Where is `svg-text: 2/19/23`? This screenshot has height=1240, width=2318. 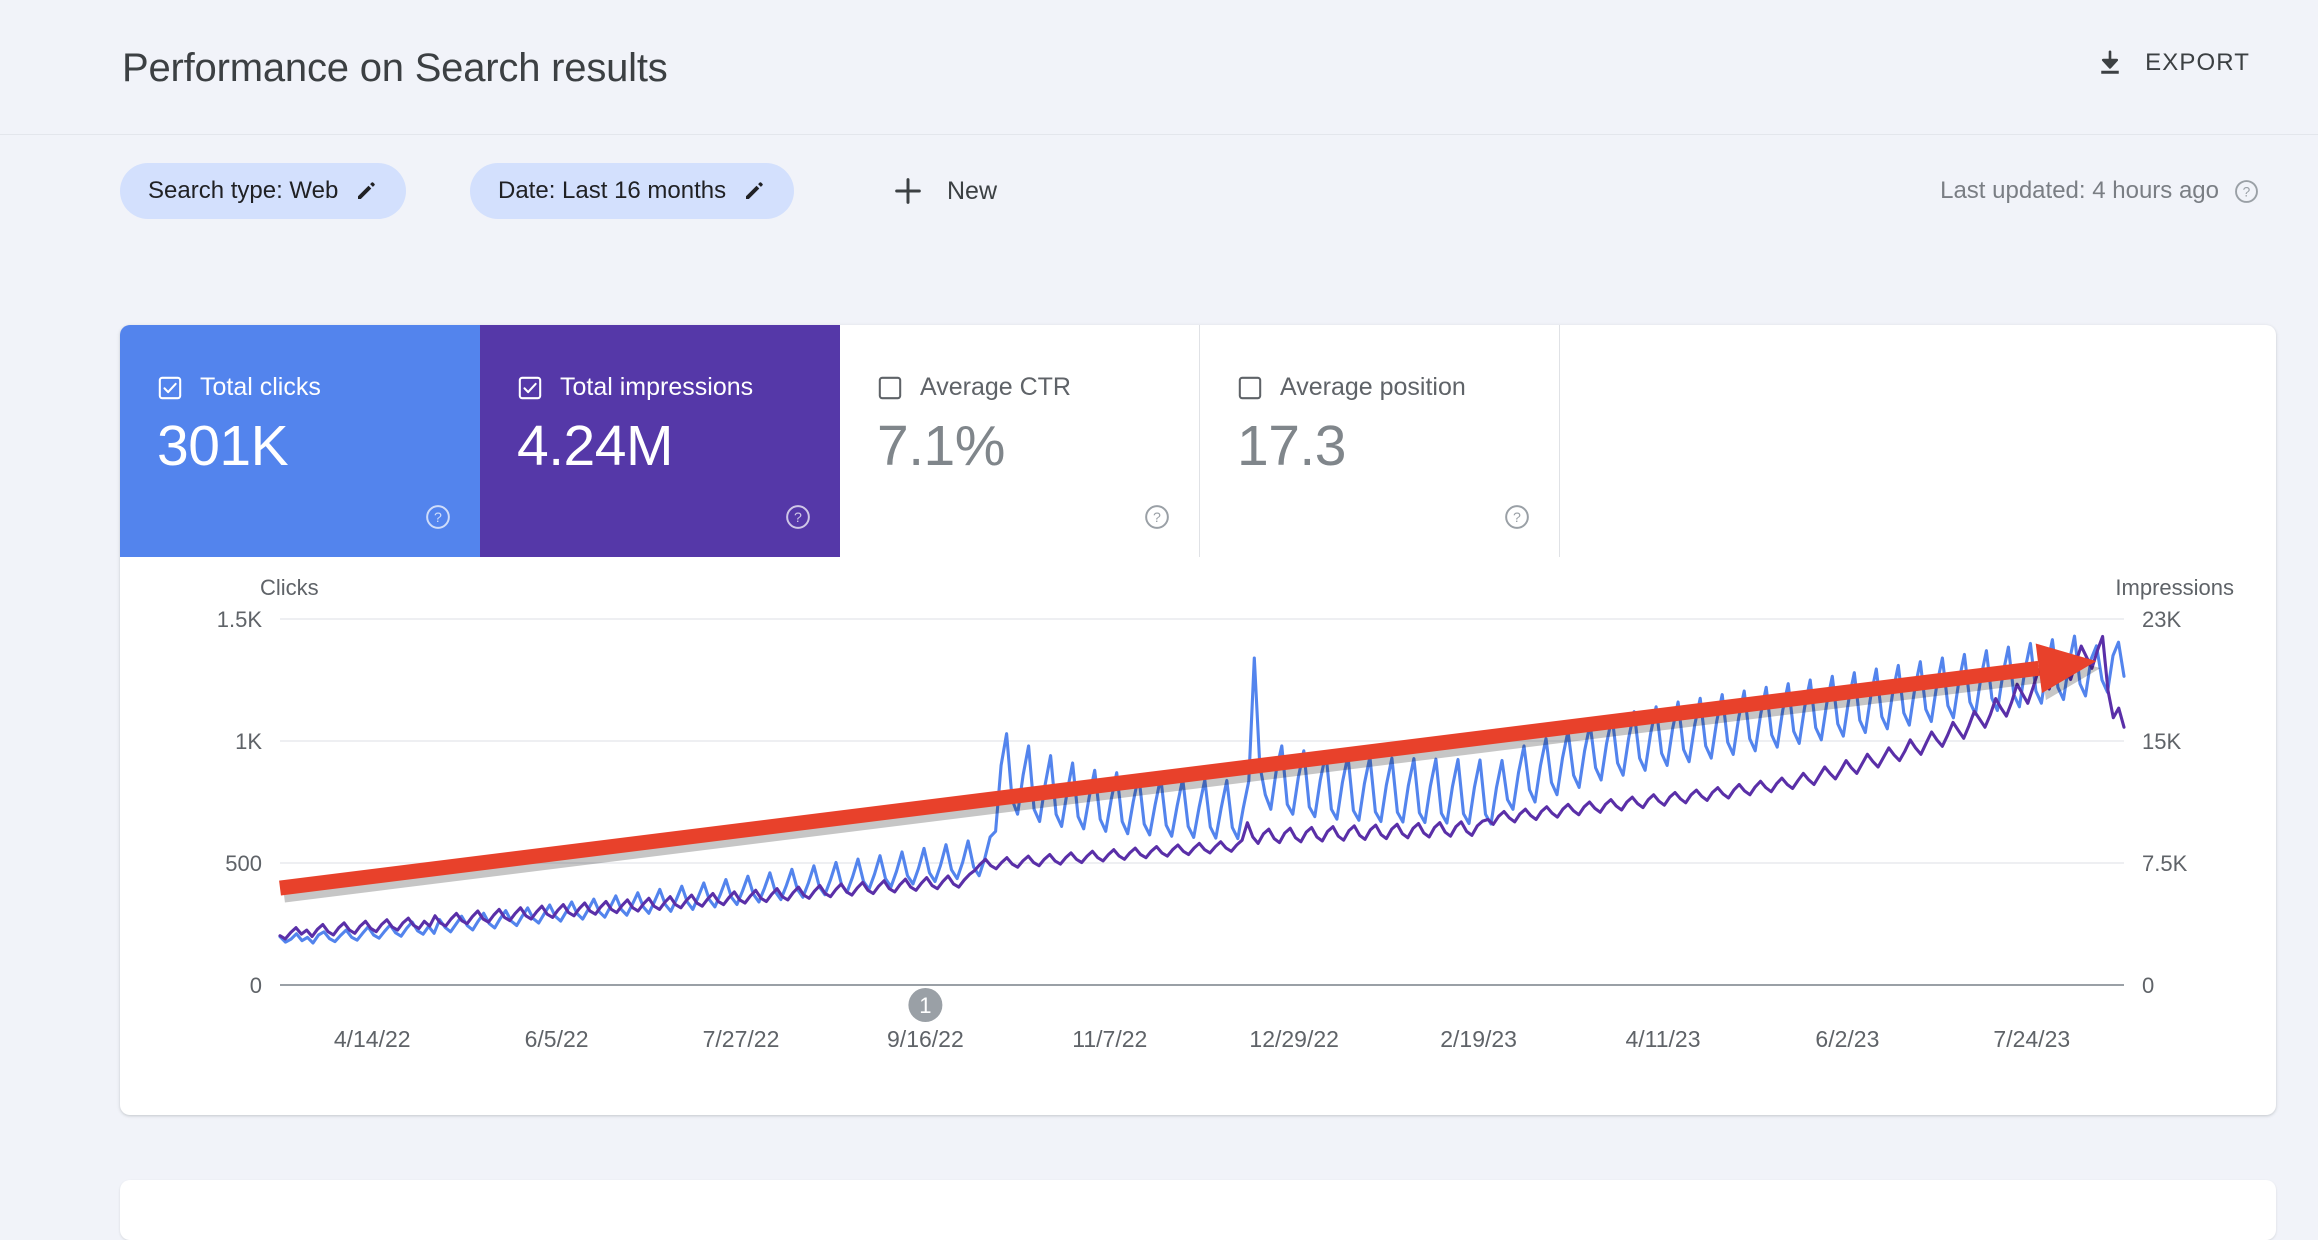 svg-text: 2/19/23 is located at coordinates (1478, 1039).